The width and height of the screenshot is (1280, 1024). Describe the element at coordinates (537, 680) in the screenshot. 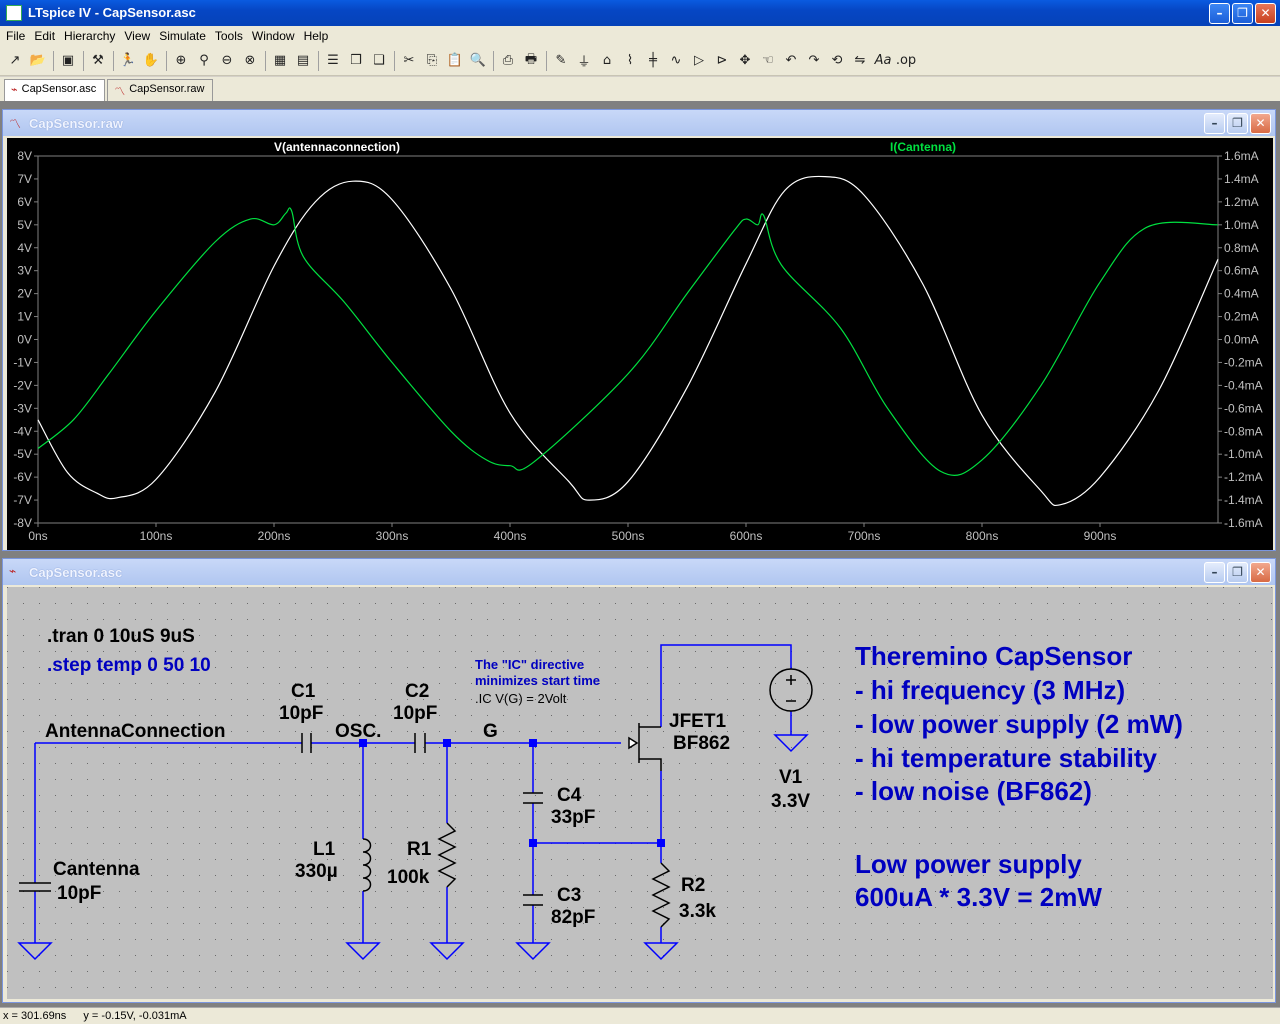

I see `ic-comment-line-2: minimizes start time` at that location.